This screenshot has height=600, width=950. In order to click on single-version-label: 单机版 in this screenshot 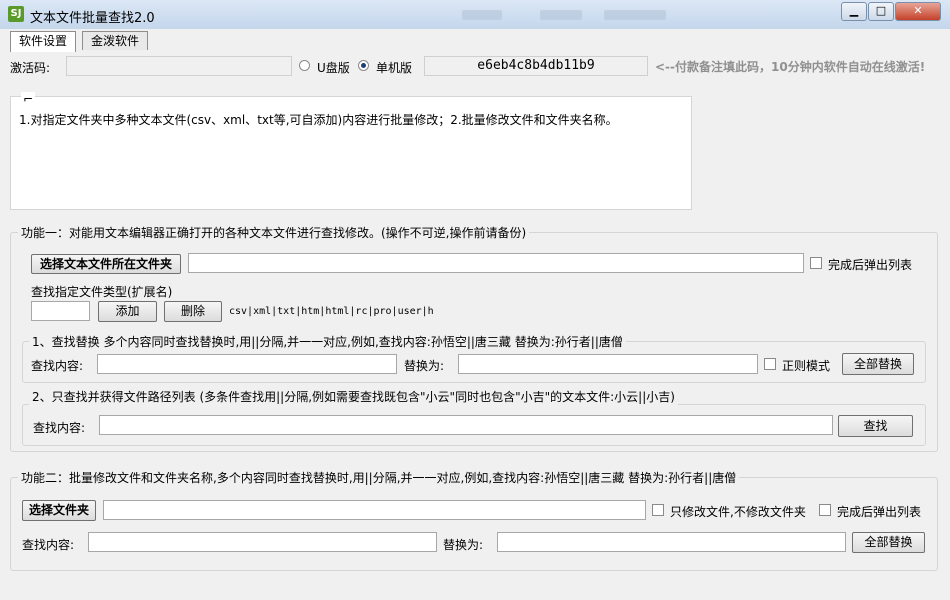, I will do `click(394, 68)`.